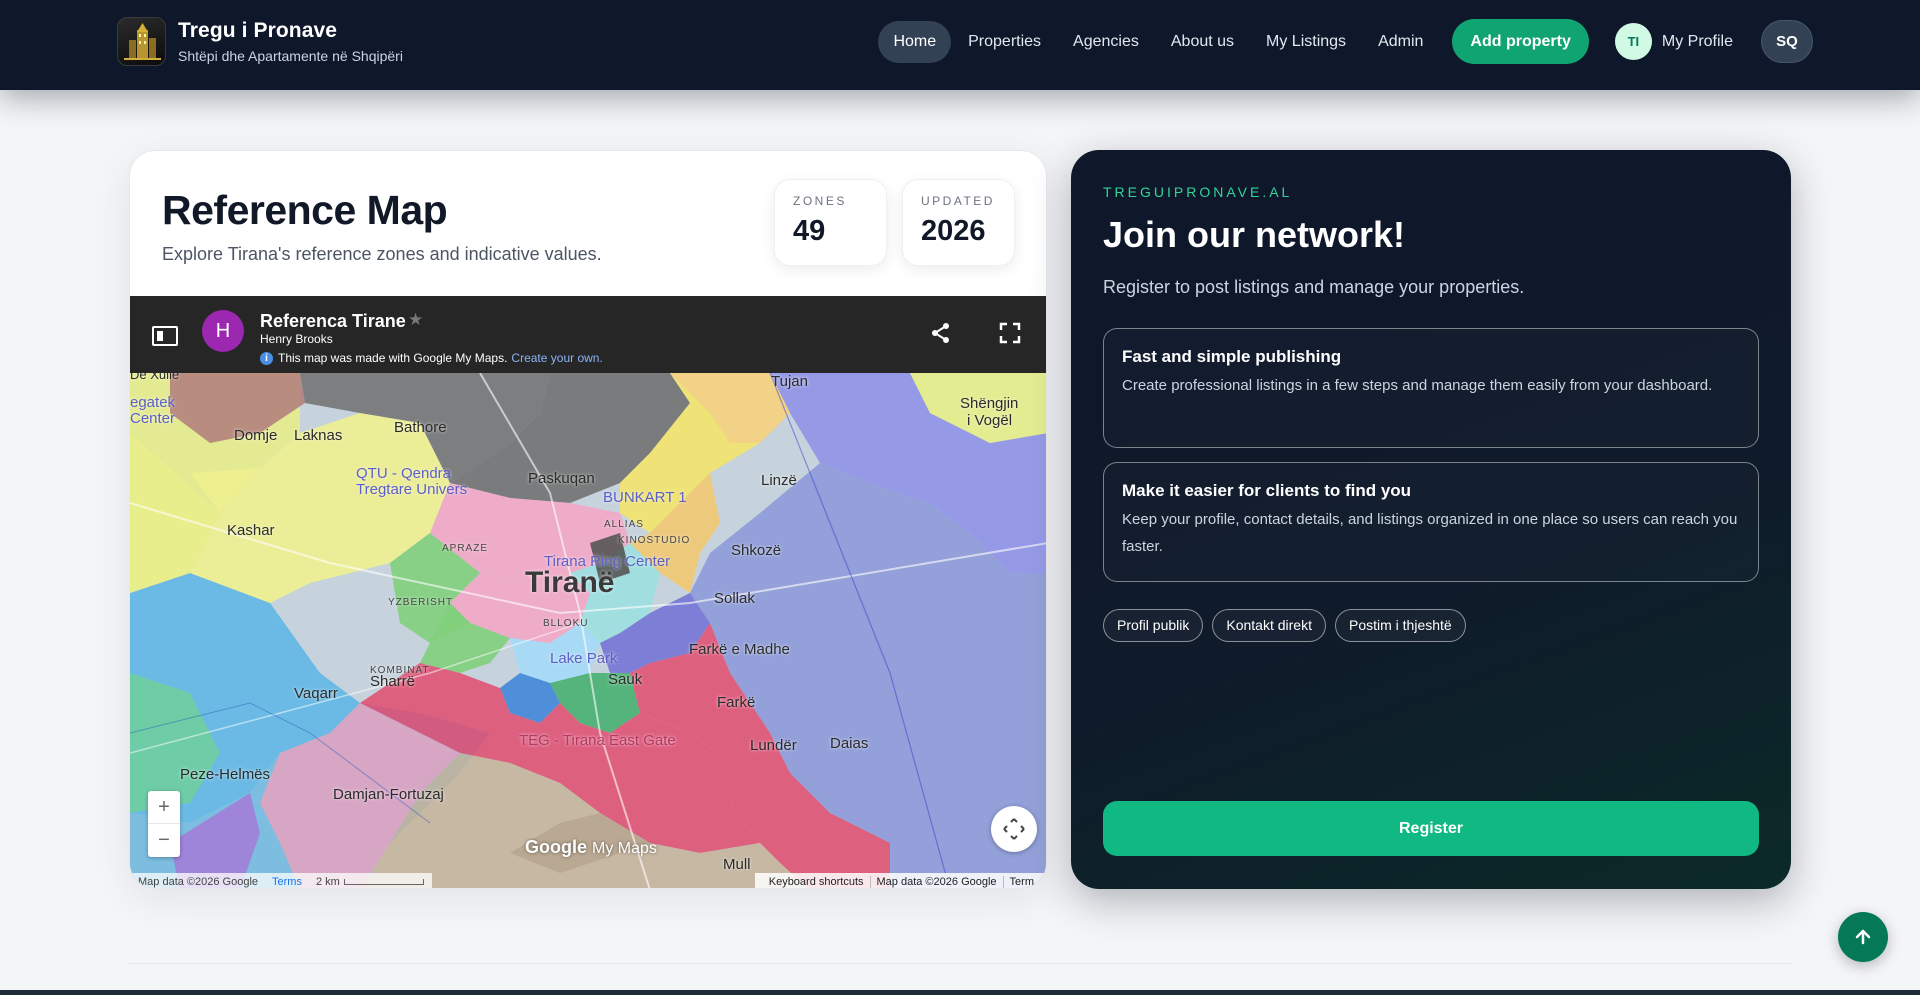 The width and height of the screenshot is (1920, 995). Describe the element at coordinates (556, 358) in the screenshot. I see `create-your-own-link: Create your own.` at that location.